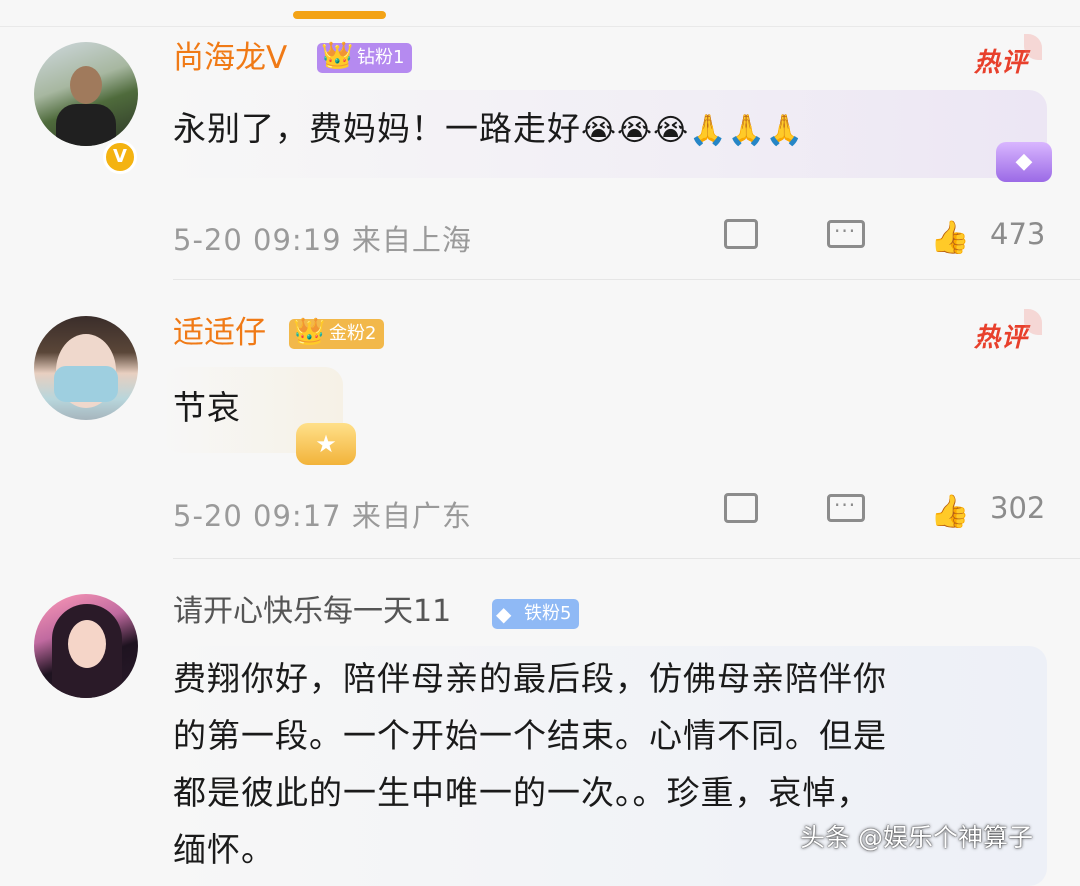  Describe the element at coordinates (86, 384) in the screenshot. I see `avatar-mask` at that location.